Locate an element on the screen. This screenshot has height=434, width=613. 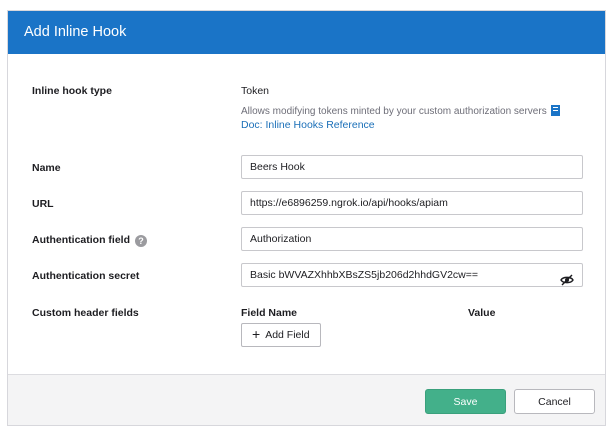
authentication-field-label-text: Authentication field is located at coordinates (81, 240).